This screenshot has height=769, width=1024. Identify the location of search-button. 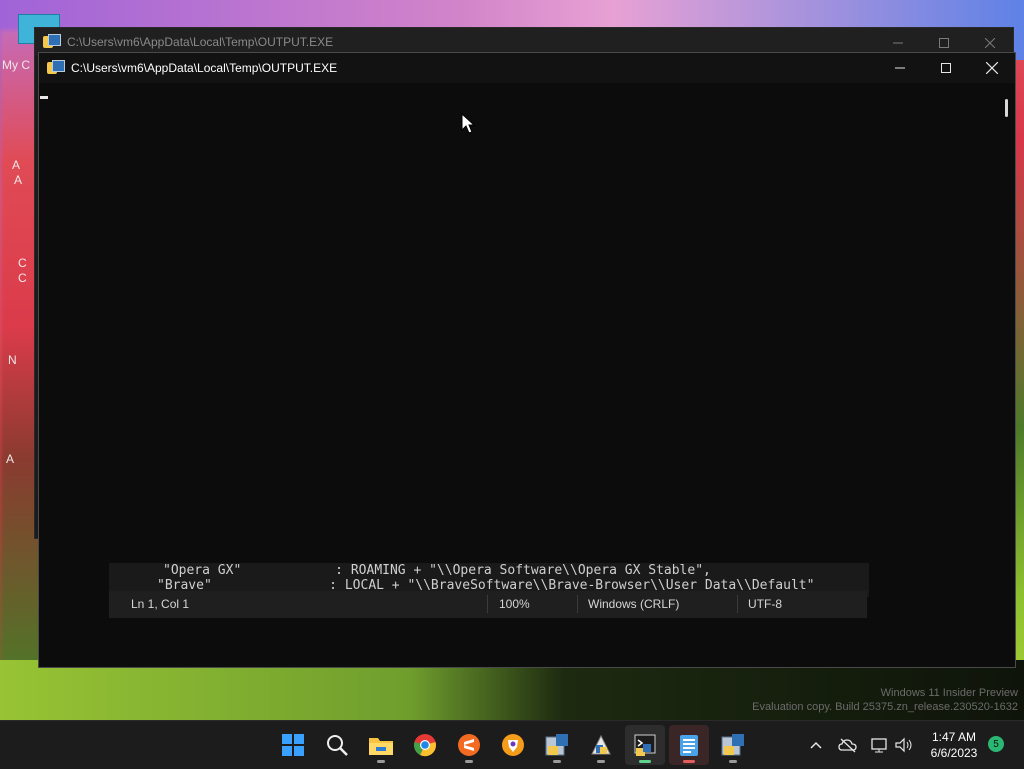
(337, 745).